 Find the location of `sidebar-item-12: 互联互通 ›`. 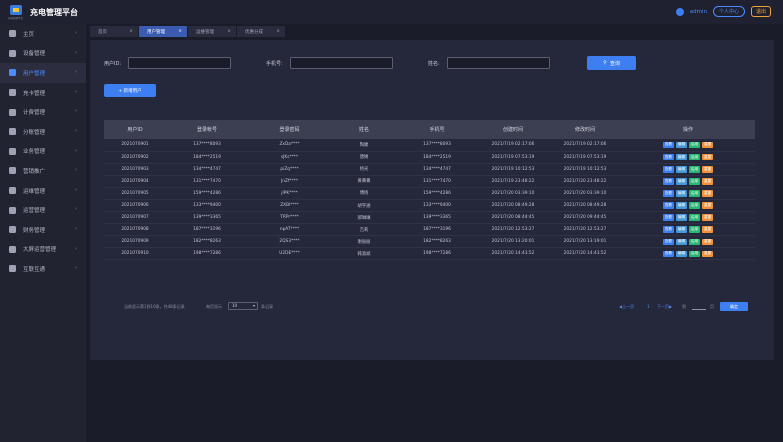

sidebar-item-12: 互联互通 › is located at coordinates (43, 269).